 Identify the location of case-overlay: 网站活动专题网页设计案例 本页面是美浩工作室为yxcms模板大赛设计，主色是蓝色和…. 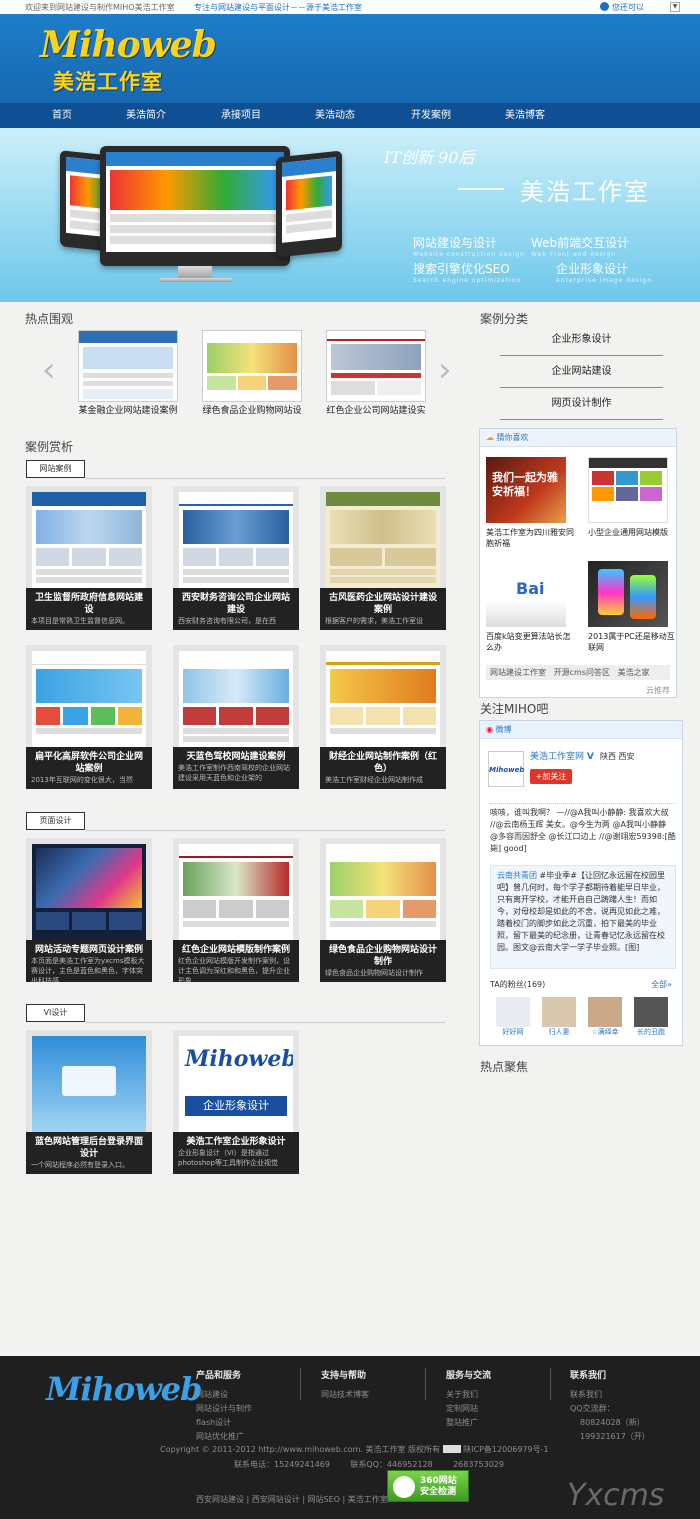
(89, 961).